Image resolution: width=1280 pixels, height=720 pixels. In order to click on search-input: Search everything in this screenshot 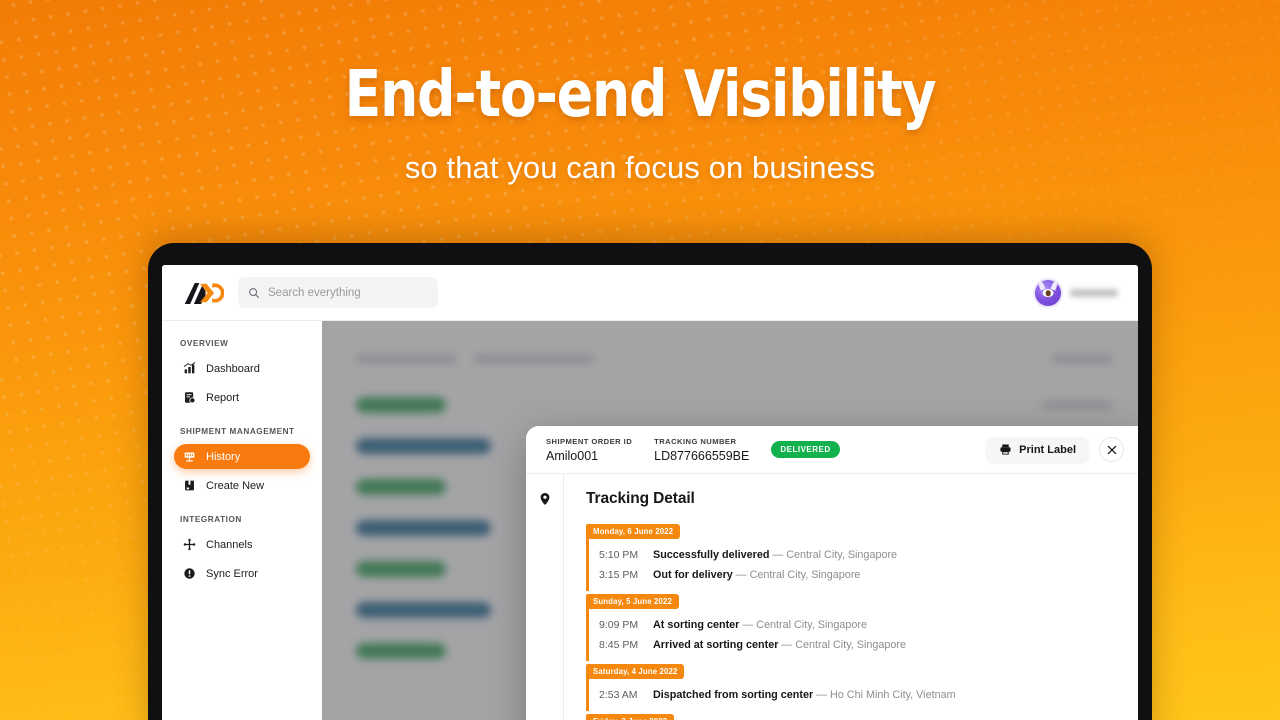, I will do `click(338, 292)`.